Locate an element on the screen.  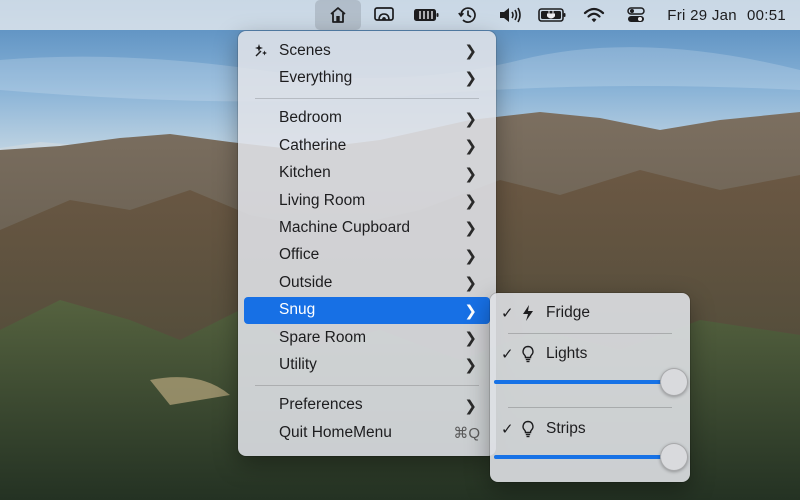
power-icon is located at coordinates (552, 15).